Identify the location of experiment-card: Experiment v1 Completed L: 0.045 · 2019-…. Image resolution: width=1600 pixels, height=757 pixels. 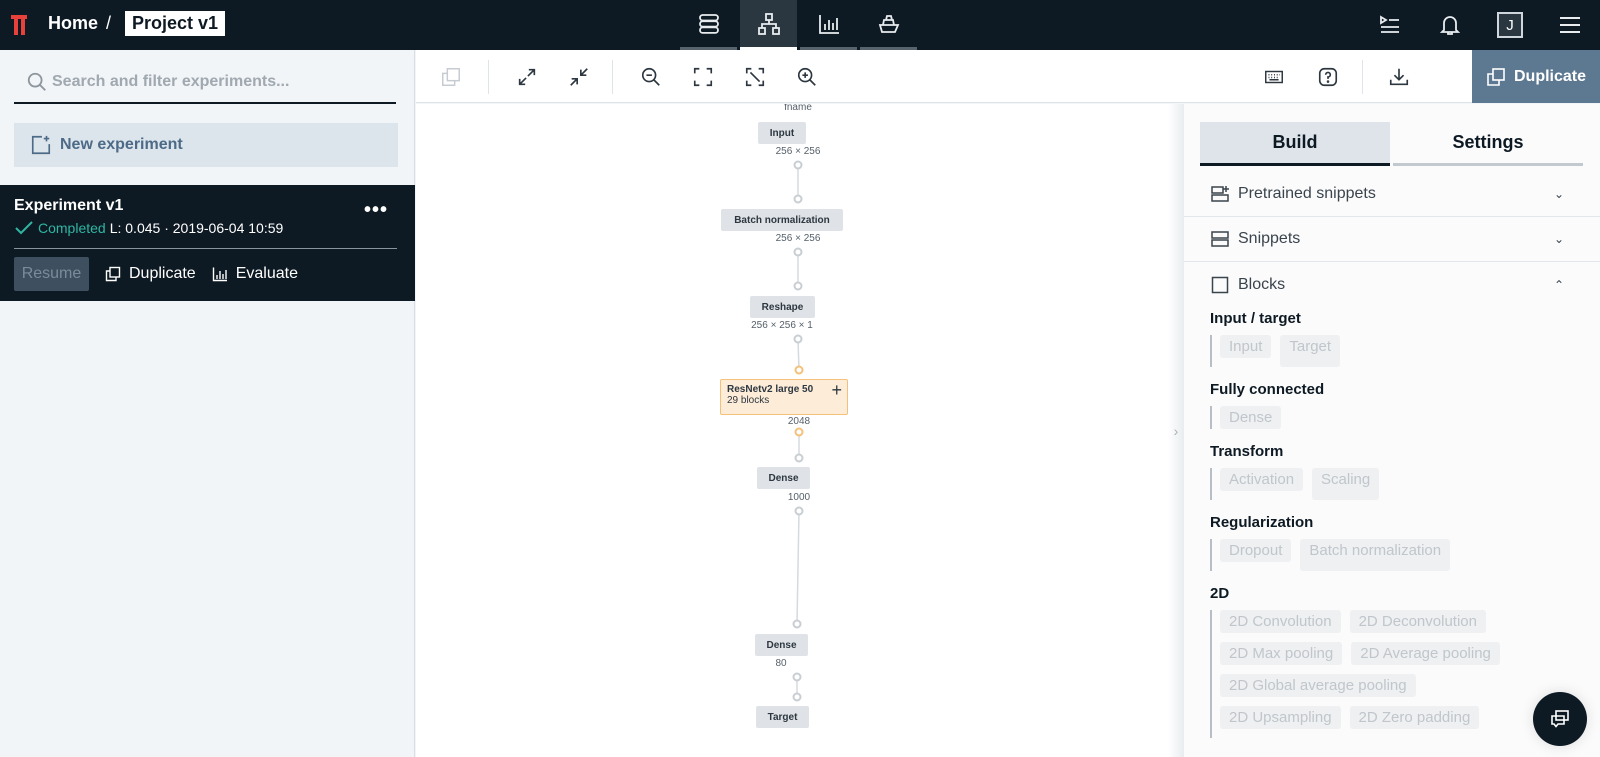
(207, 243).